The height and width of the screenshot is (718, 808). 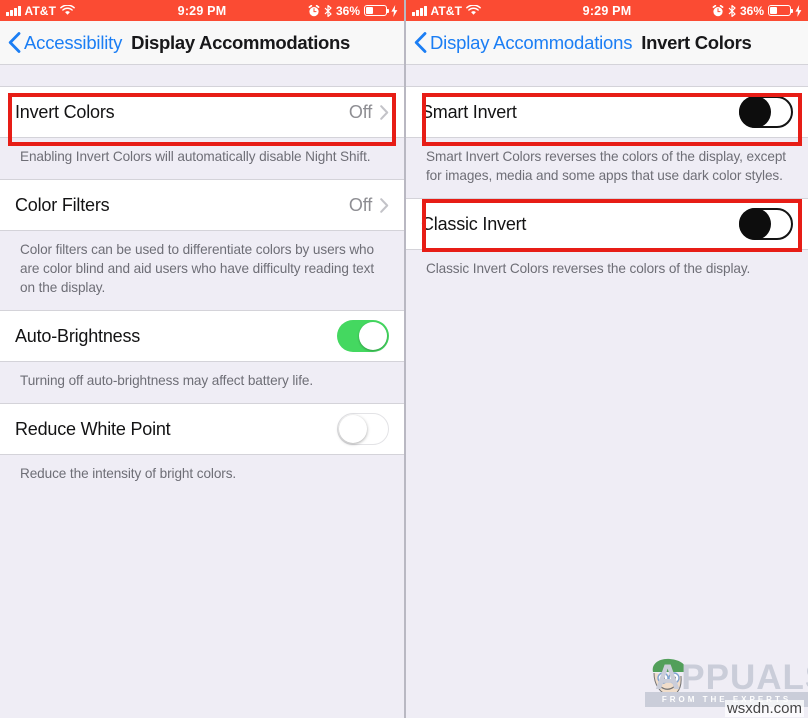 What do you see at coordinates (128, 473) in the screenshot?
I see `footnote-reduce-white-point: Reduce the intensity of bright colors.` at bounding box center [128, 473].